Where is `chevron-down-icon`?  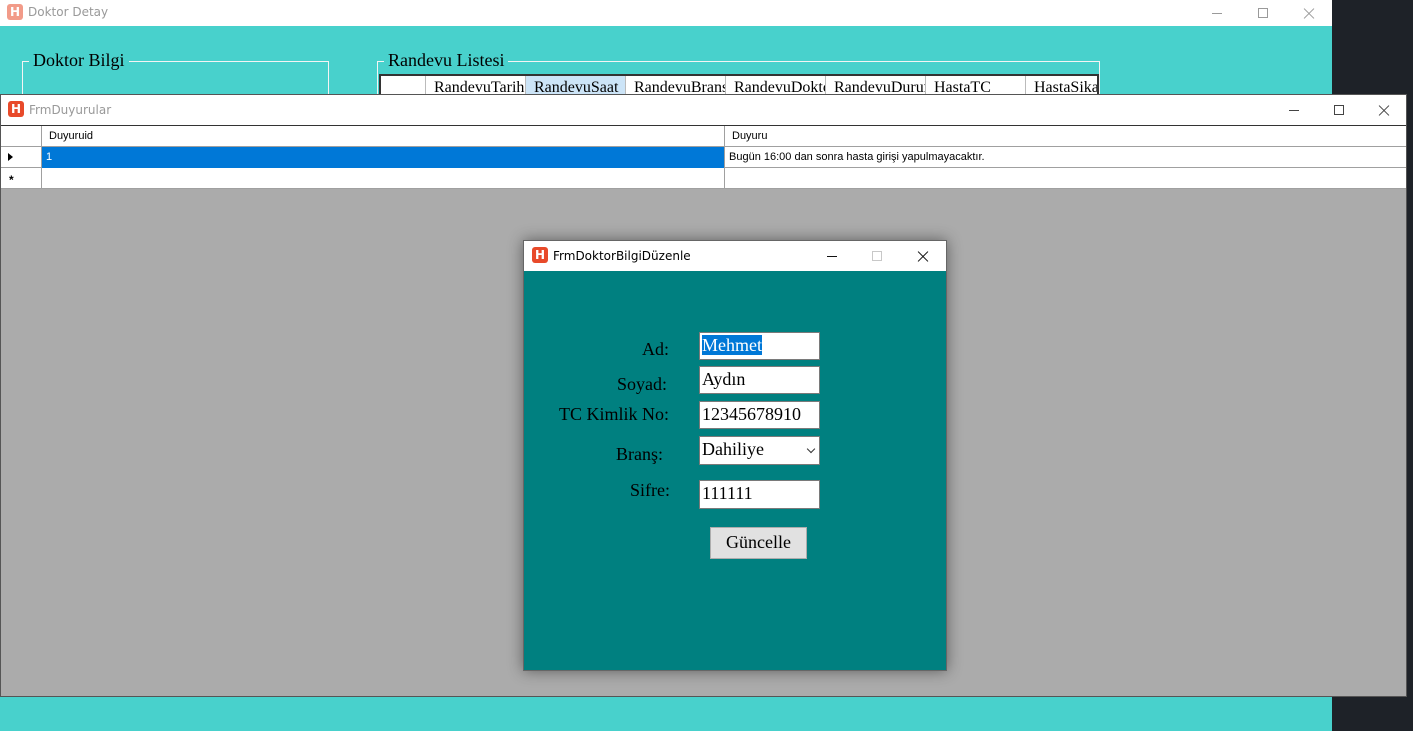 chevron-down-icon is located at coordinates (811, 449).